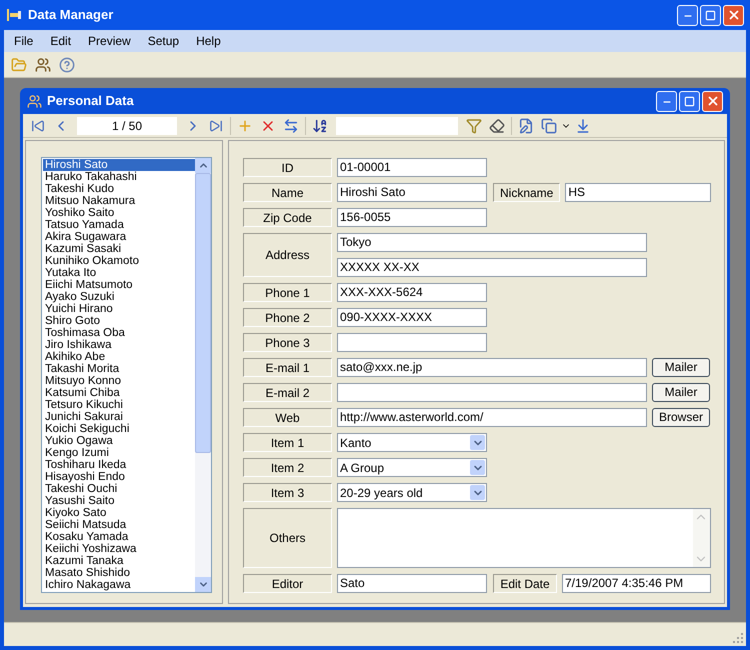  What do you see at coordinates (381, 493) in the screenshot?
I see `dropdown-value: 20-29 years old` at bounding box center [381, 493].